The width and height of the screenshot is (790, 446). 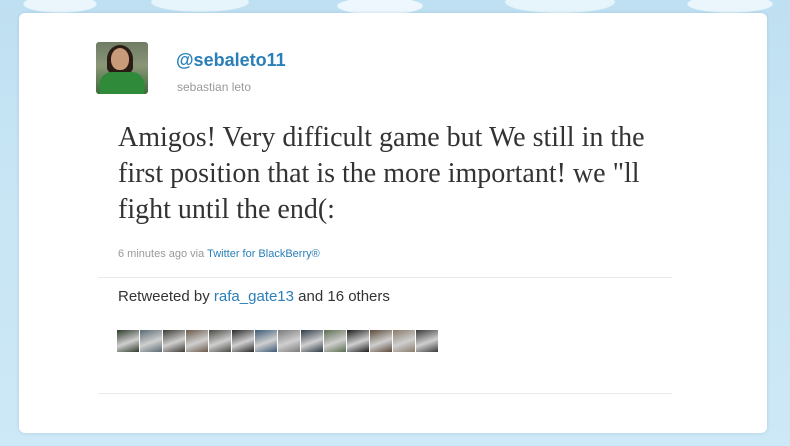 I want to click on avatar, so click(x=122, y=68).